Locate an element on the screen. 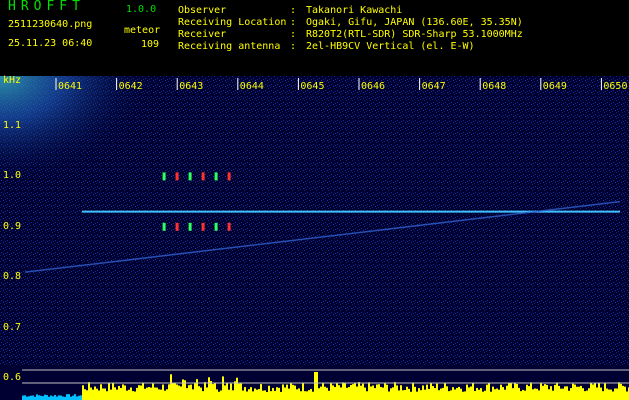 This screenshot has width=629, height=400. x-tick-label: 0646 is located at coordinates (373, 86).